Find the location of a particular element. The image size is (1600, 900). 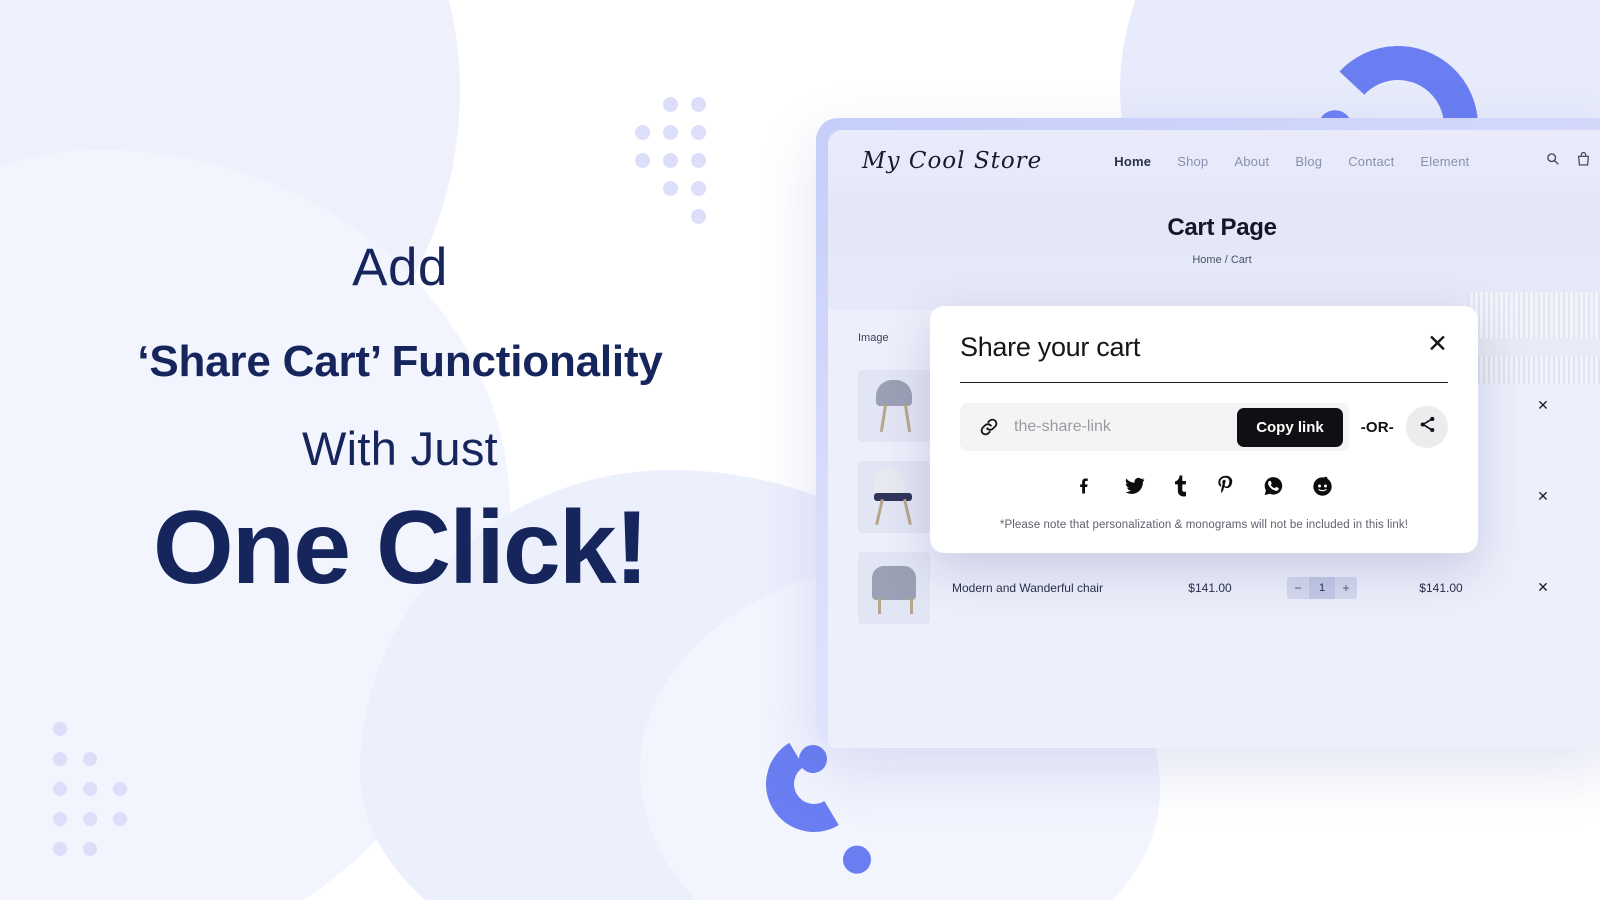

share-nodes-button is located at coordinates (1427, 427).